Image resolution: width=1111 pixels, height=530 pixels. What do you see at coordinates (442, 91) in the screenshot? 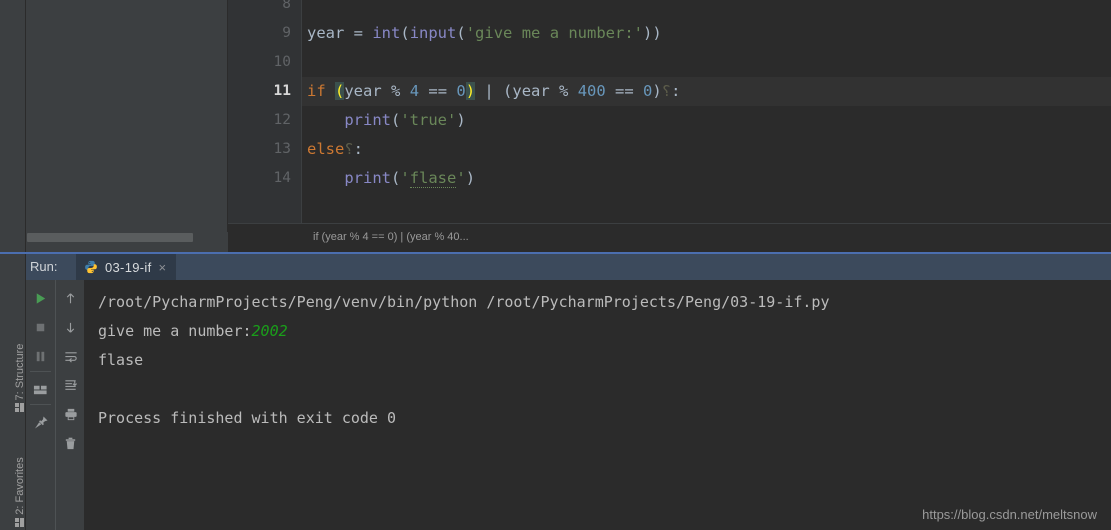
I see `code-token: ==` at bounding box center [442, 91].